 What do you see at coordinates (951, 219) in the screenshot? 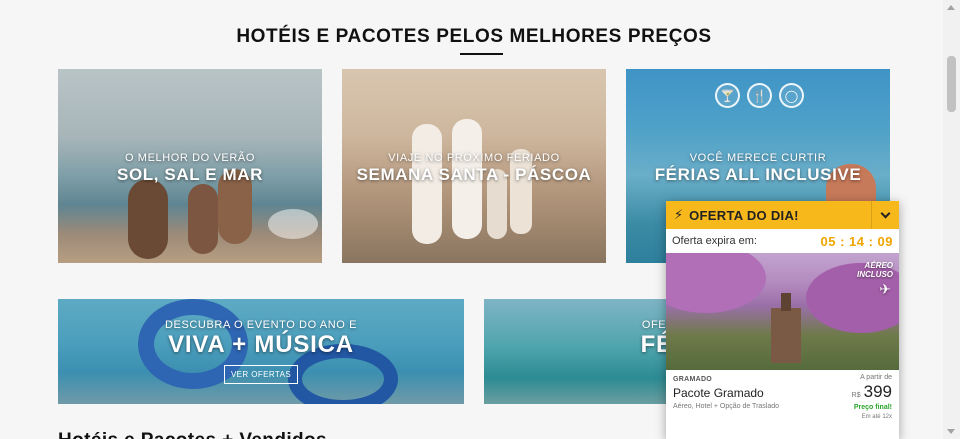
I see `page-scrollbar` at bounding box center [951, 219].